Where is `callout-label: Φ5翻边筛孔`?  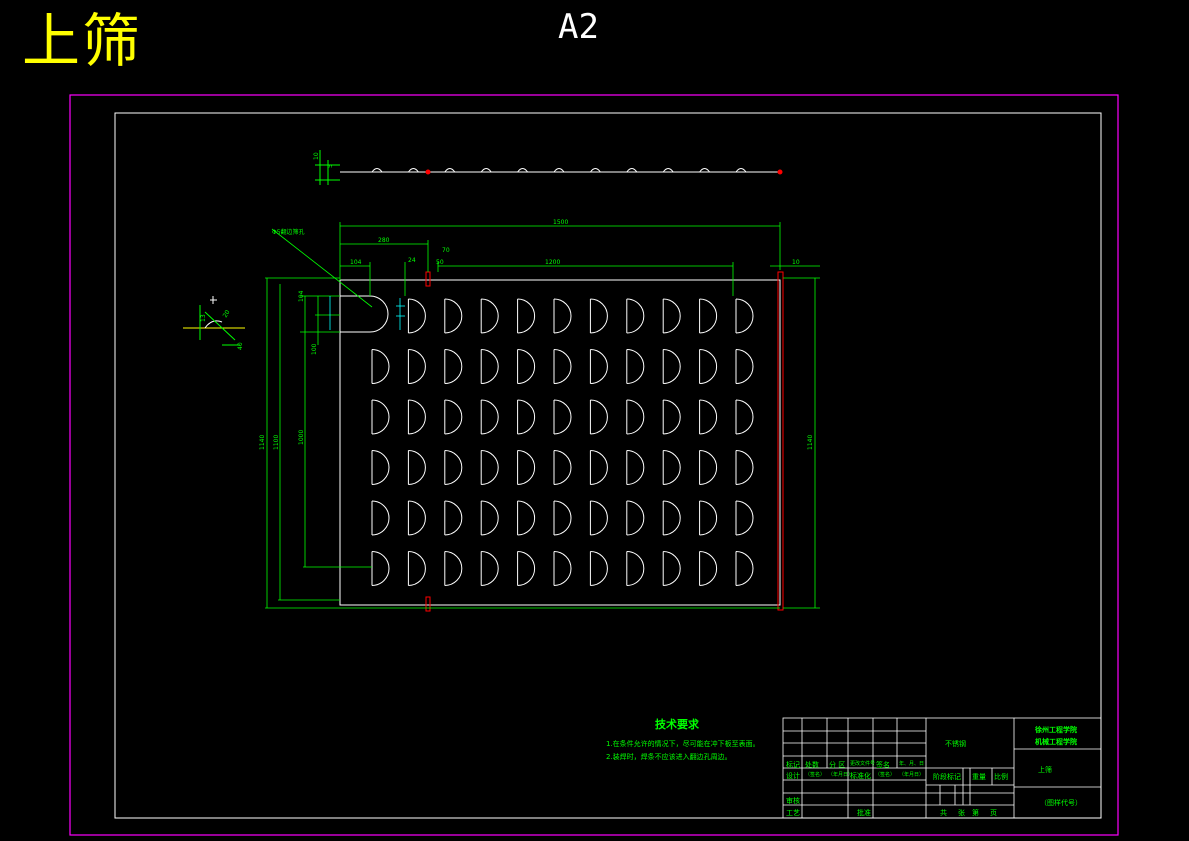
callout-label: Φ5翻边筛孔 is located at coordinates (288, 232).